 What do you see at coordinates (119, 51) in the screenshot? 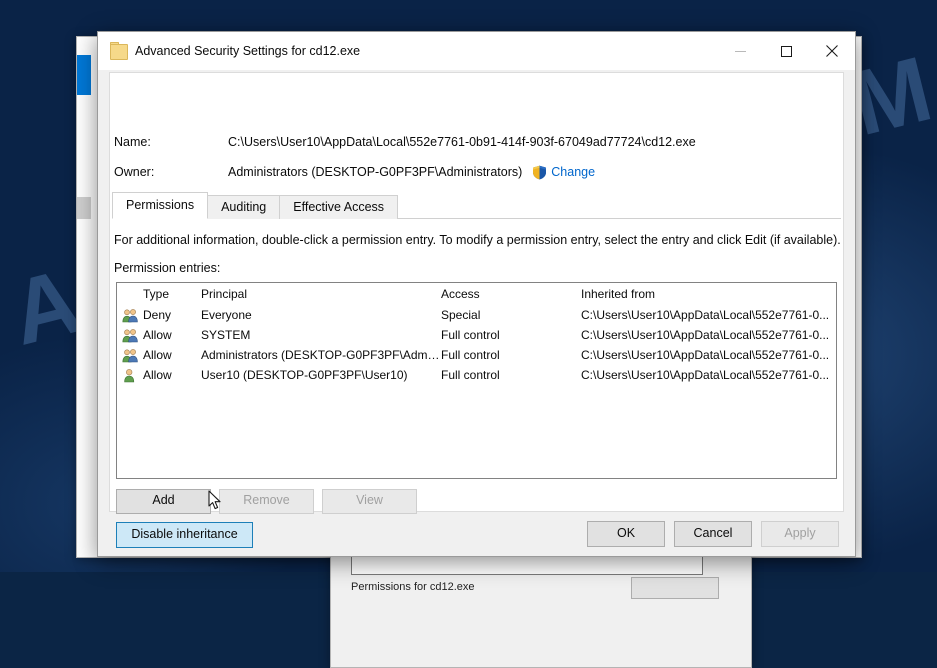
I see `folder-icon` at bounding box center [119, 51].